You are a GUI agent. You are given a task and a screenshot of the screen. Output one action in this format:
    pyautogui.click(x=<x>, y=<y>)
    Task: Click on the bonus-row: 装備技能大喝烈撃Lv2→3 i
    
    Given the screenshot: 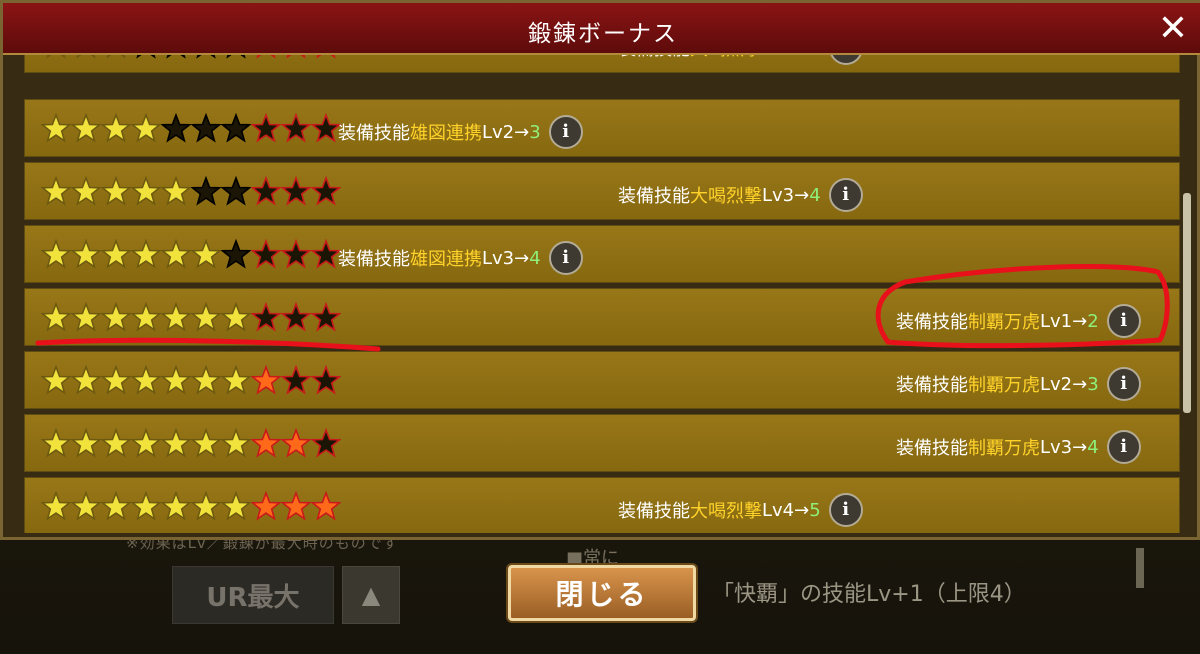 What is the action you would take?
    pyautogui.click(x=602, y=64)
    